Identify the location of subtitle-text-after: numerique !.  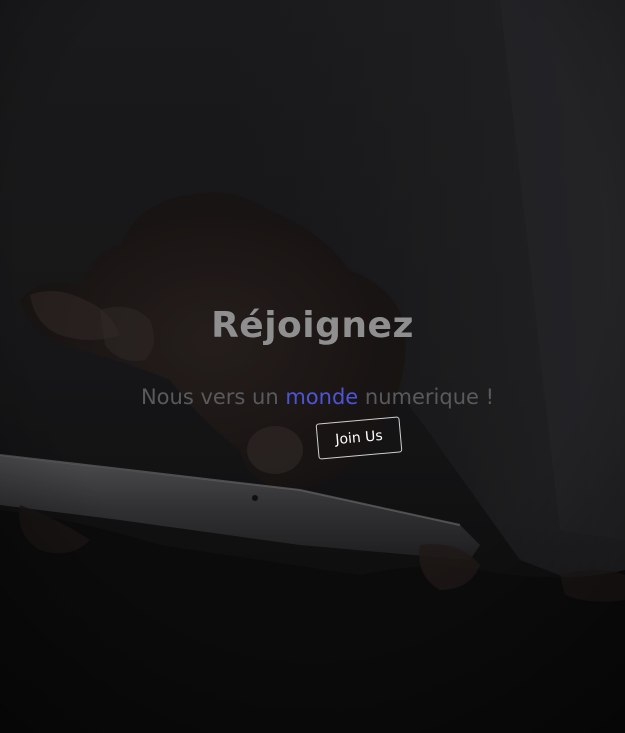
(426, 397).